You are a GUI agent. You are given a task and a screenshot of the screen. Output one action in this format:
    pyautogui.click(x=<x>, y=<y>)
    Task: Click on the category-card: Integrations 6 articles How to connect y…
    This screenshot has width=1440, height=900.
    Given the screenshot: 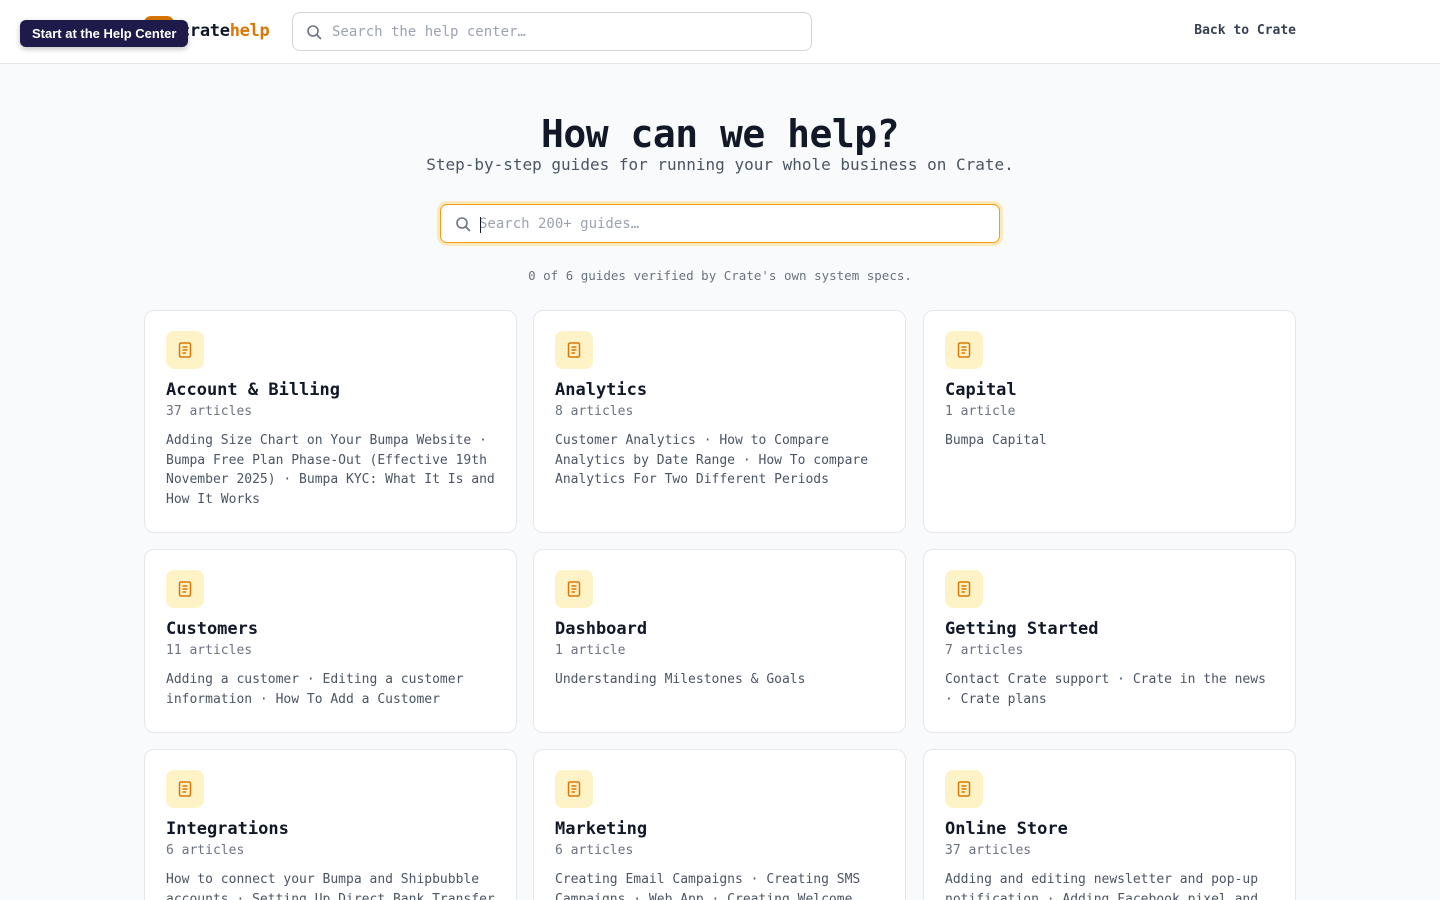 What is the action you would take?
    pyautogui.click(x=330, y=824)
    